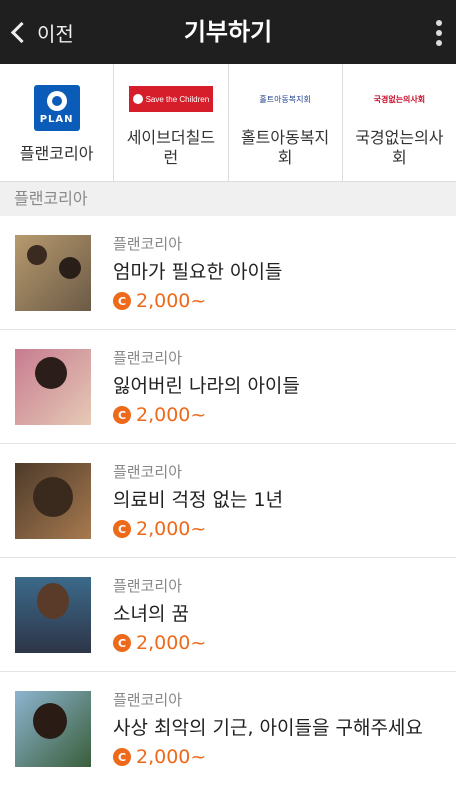  I want to click on item-title: 사상 최악의 기근, 아이들을 구해주세요, so click(268, 728).